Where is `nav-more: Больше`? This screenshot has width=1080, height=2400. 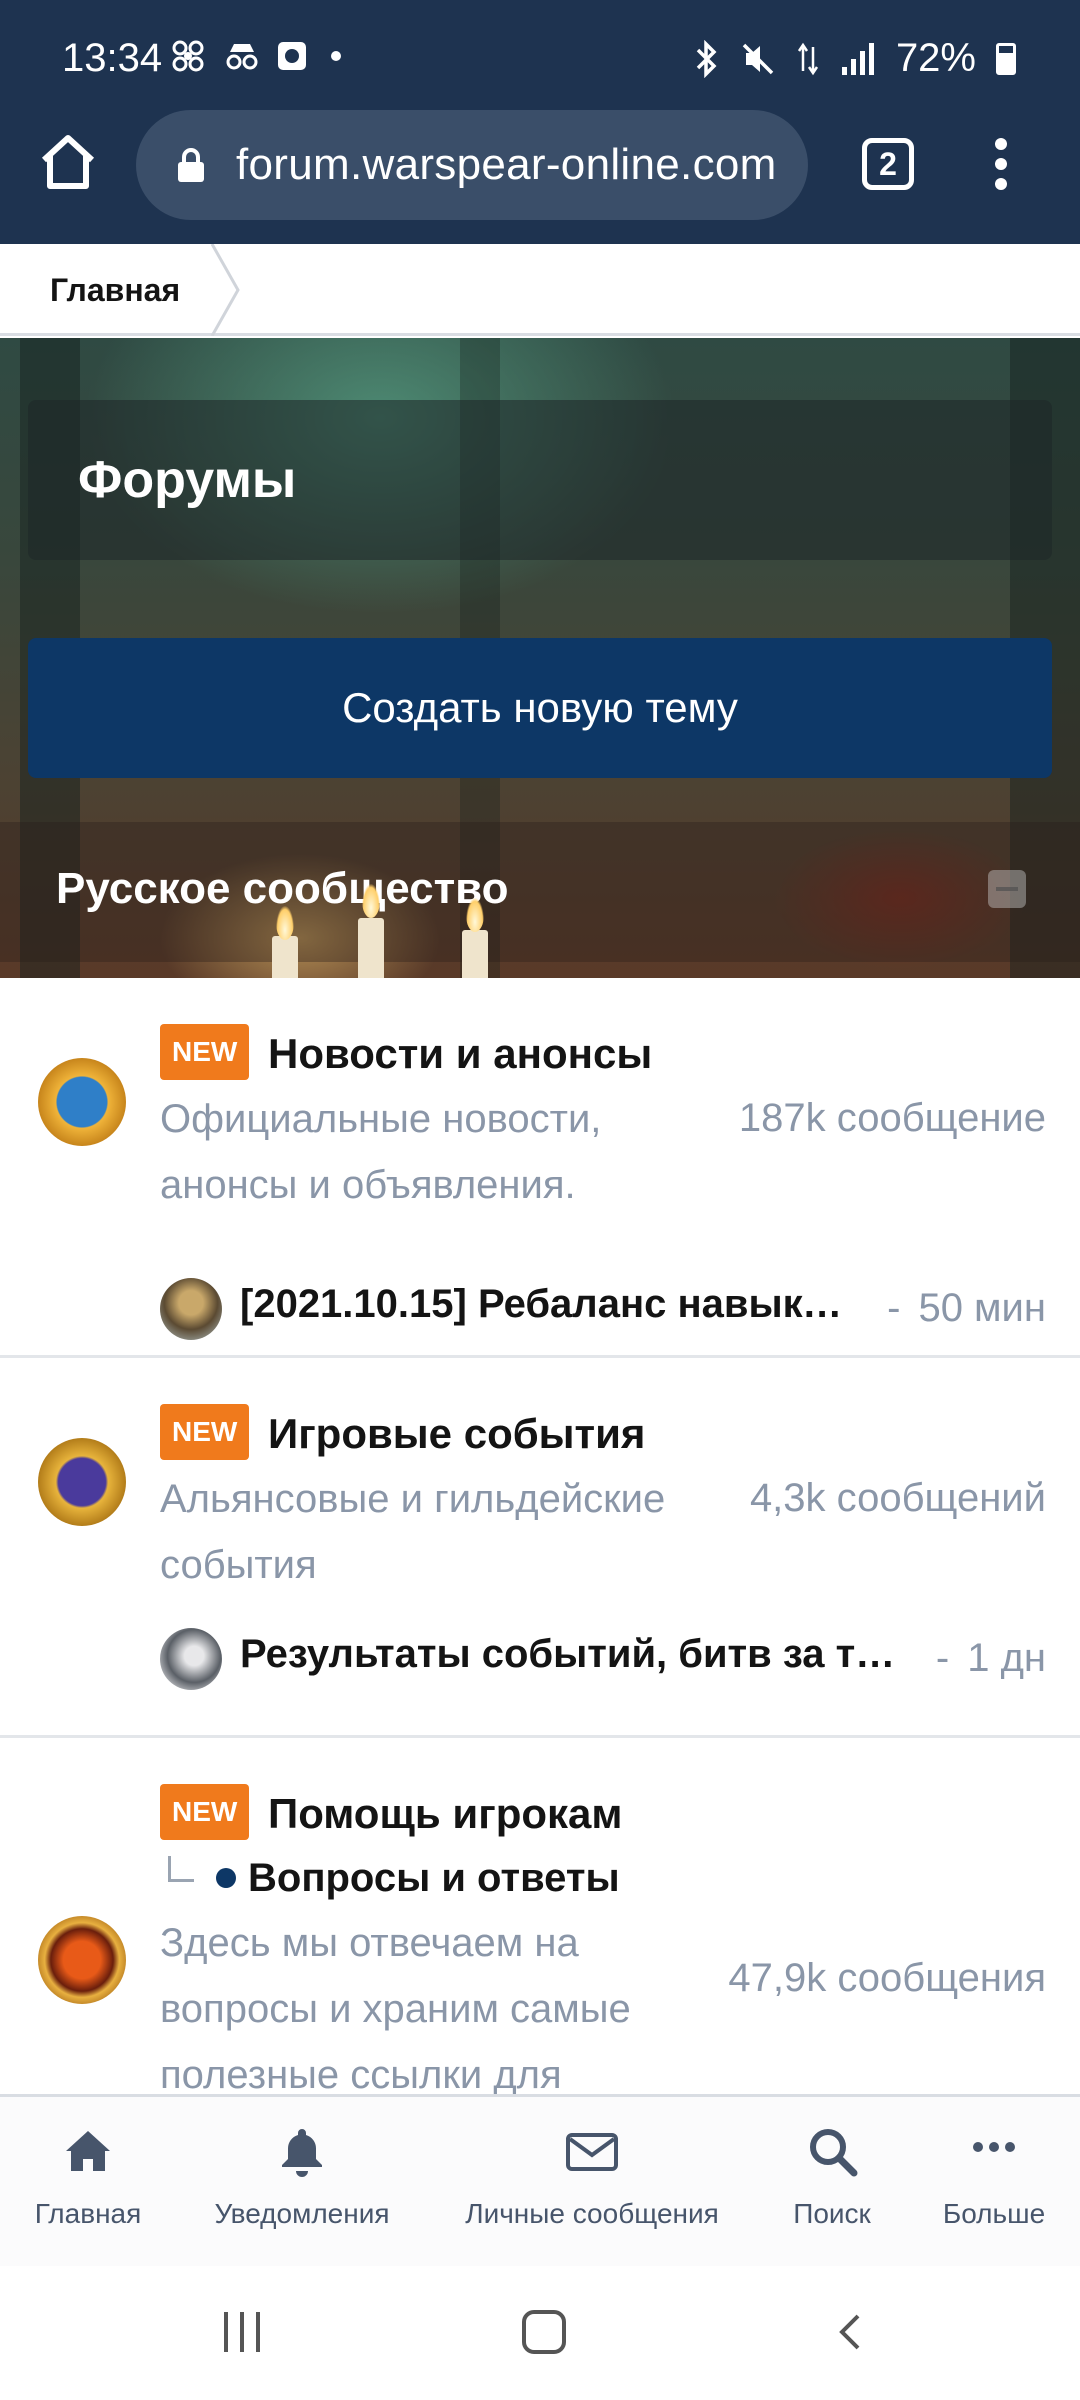 nav-more: Больше is located at coordinates (994, 2176).